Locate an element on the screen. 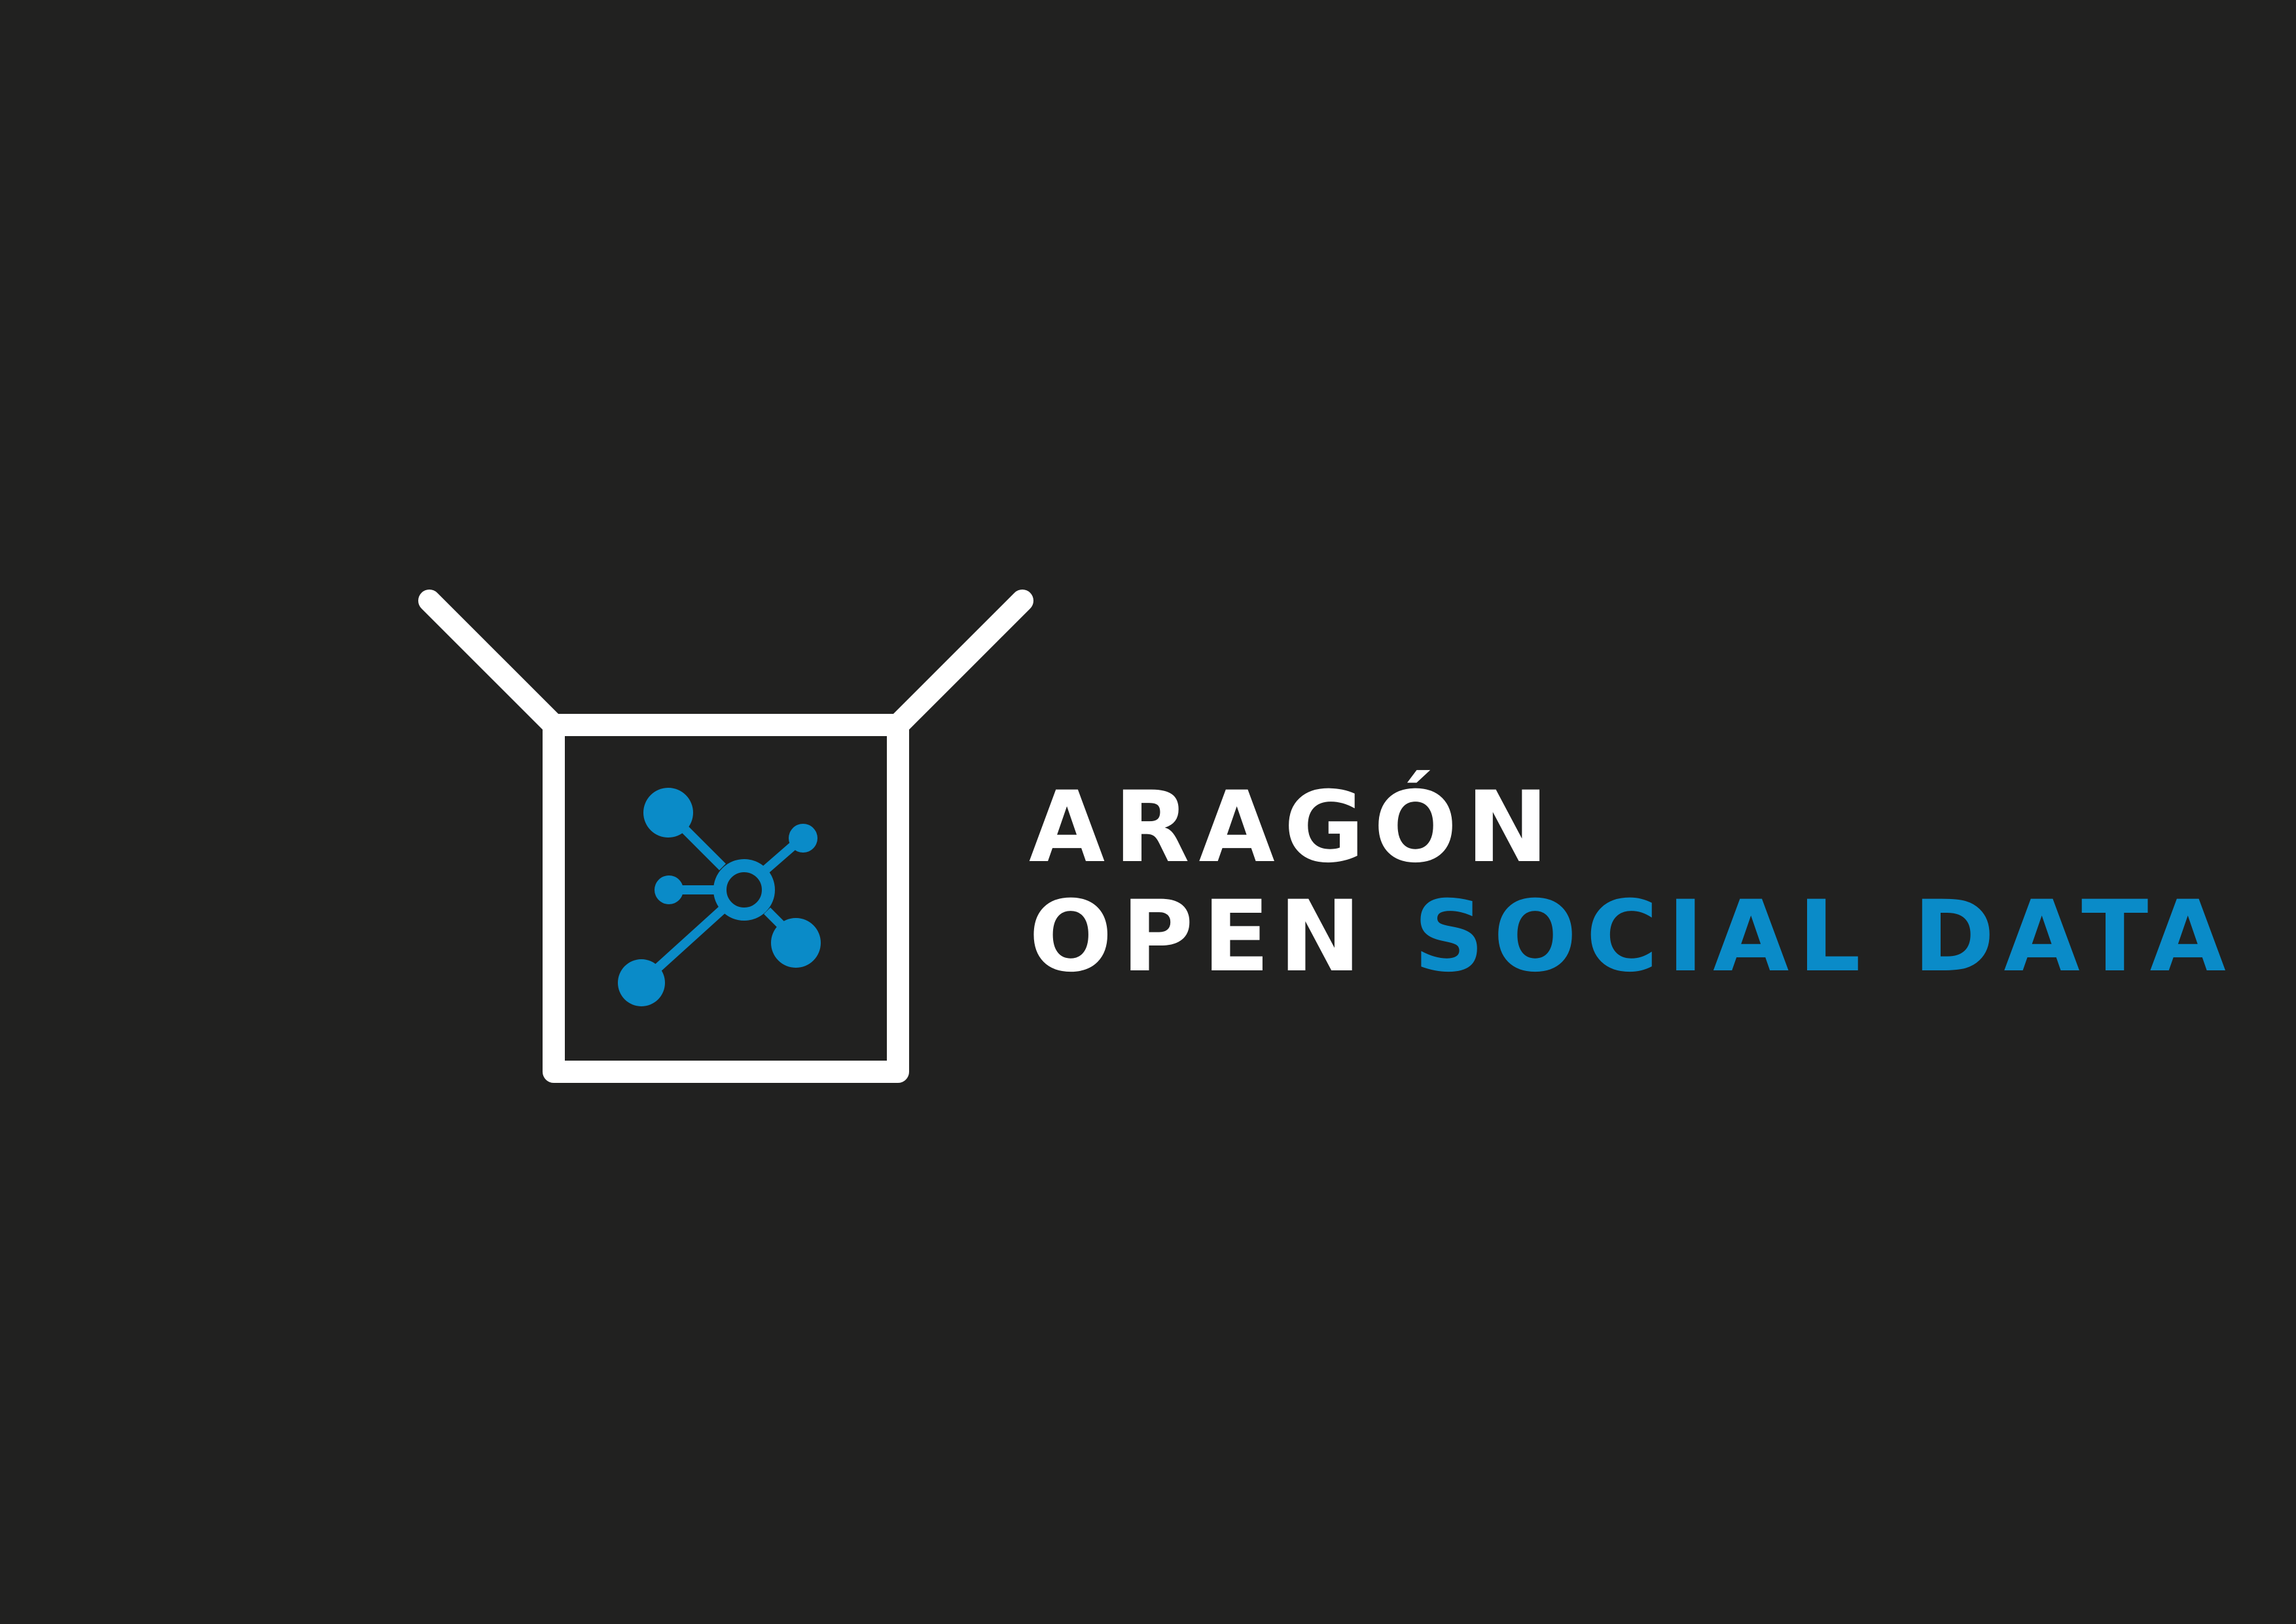  wordmark-aragon: ARAGÓN is located at coordinates (1293, 828).